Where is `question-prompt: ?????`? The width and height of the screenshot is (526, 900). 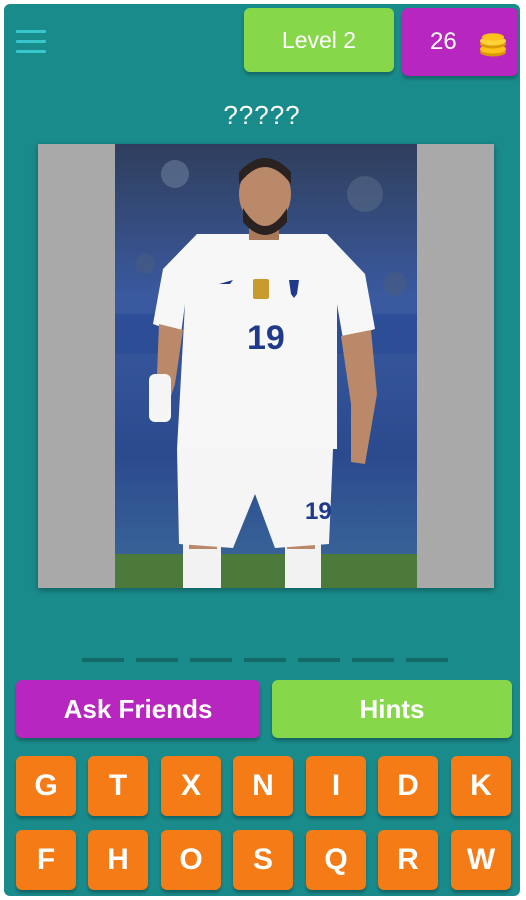
question-prompt: ????? is located at coordinates (262, 115).